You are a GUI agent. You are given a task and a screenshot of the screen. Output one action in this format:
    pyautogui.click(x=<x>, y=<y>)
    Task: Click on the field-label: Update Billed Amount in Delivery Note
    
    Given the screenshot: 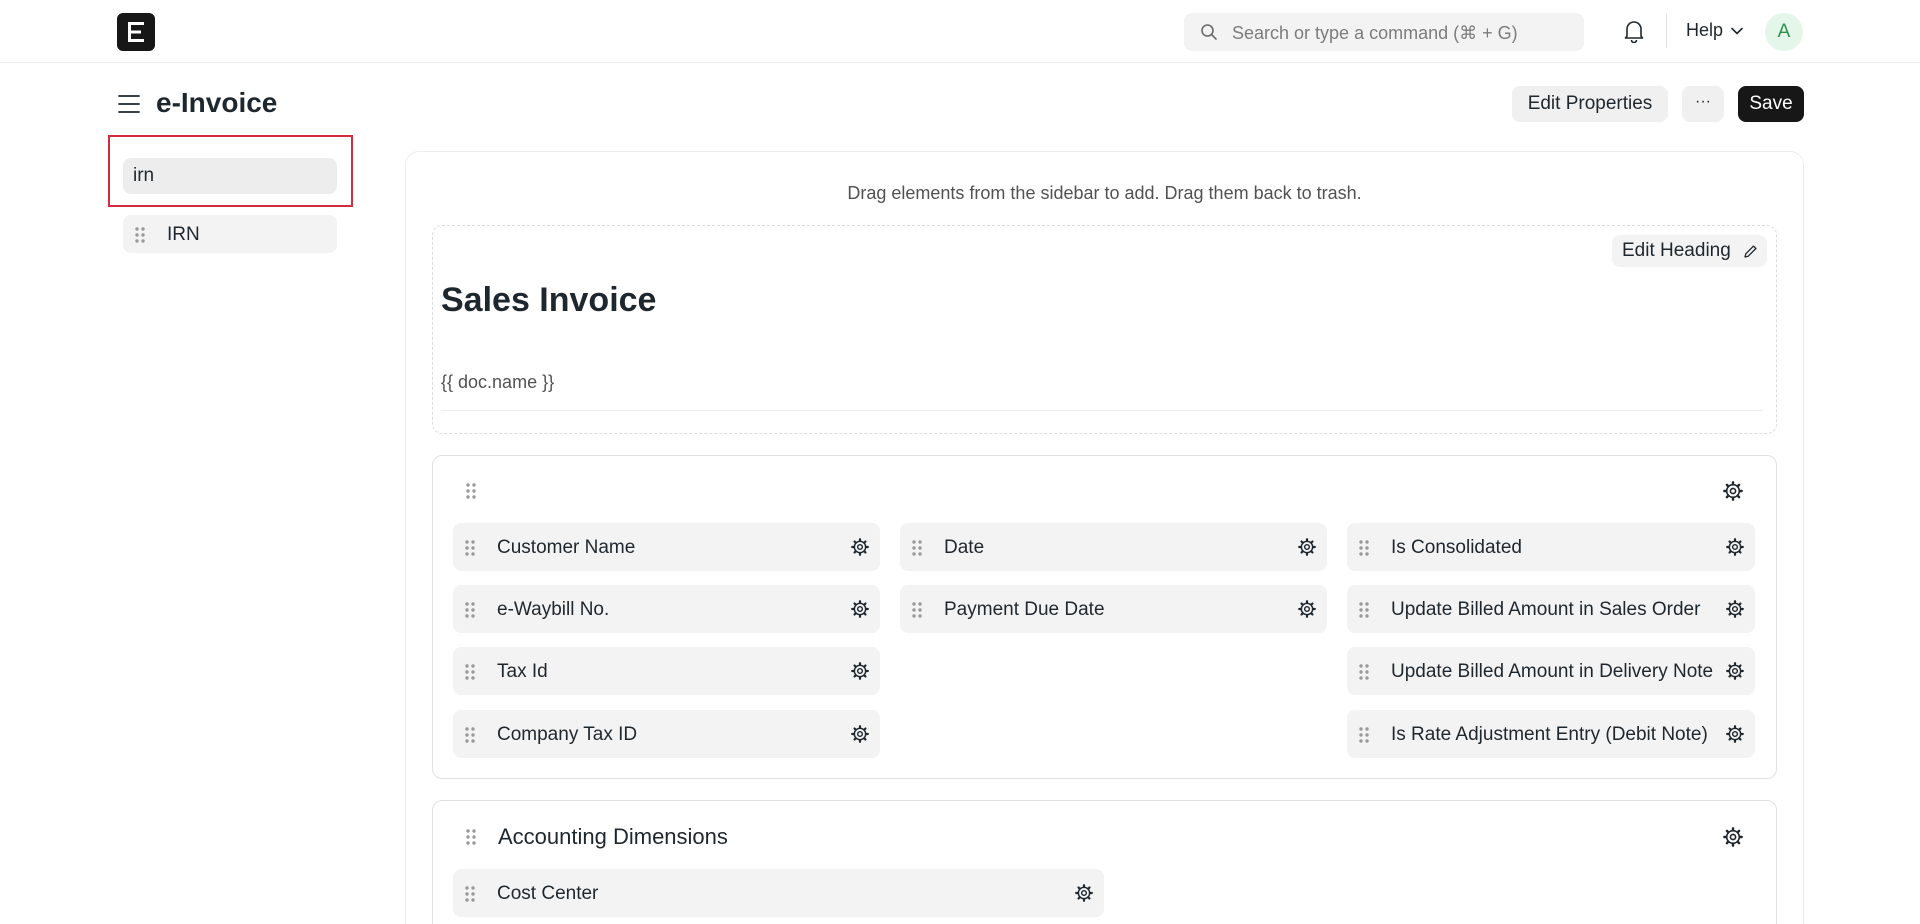 What is the action you would take?
    pyautogui.click(x=1552, y=671)
    